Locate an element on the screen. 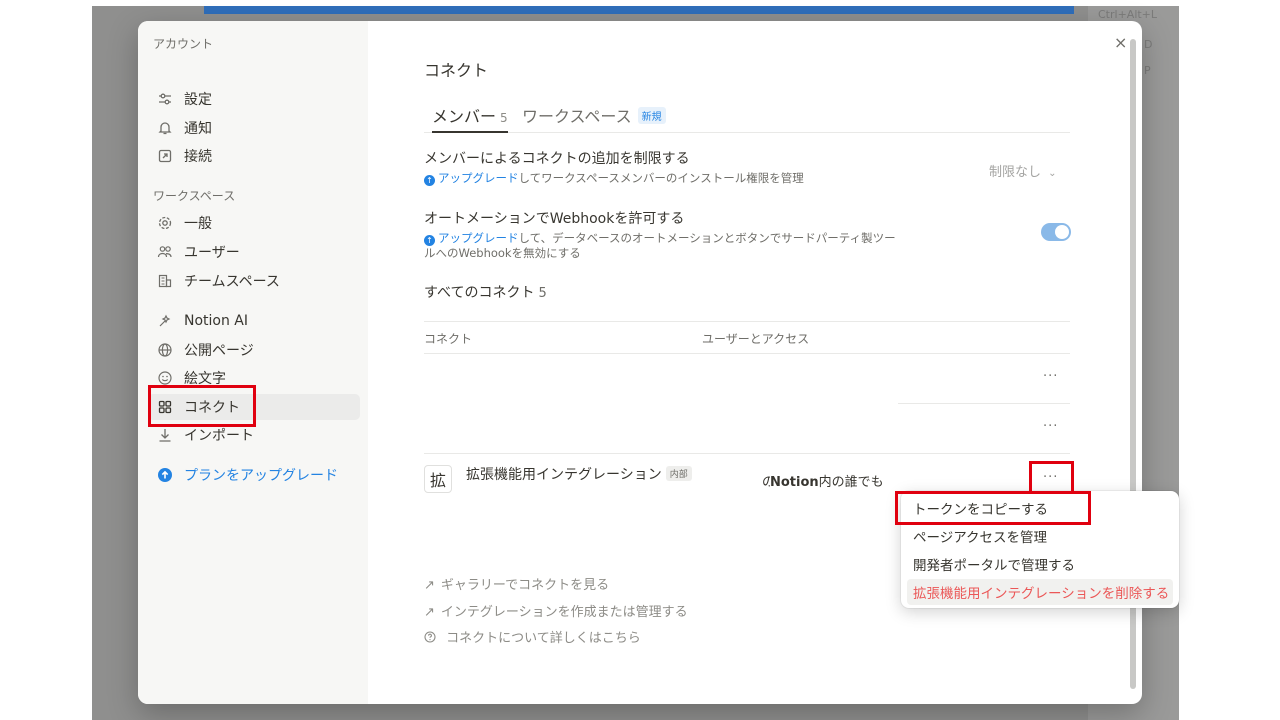 Image resolution: width=1280 pixels, height=720 pixels. link-label: コネクトについて詳しくはこちら is located at coordinates (543, 638).